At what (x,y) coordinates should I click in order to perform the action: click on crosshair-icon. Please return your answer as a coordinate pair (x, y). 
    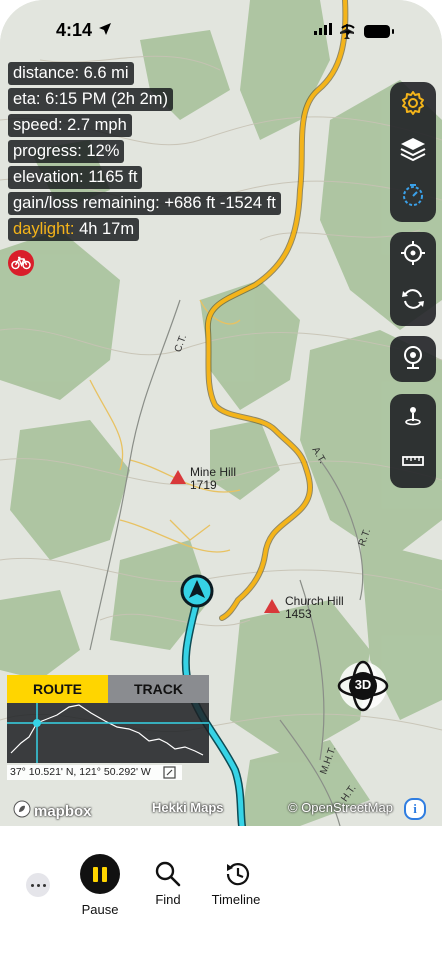
    Looking at the image, I should click on (413, 255).